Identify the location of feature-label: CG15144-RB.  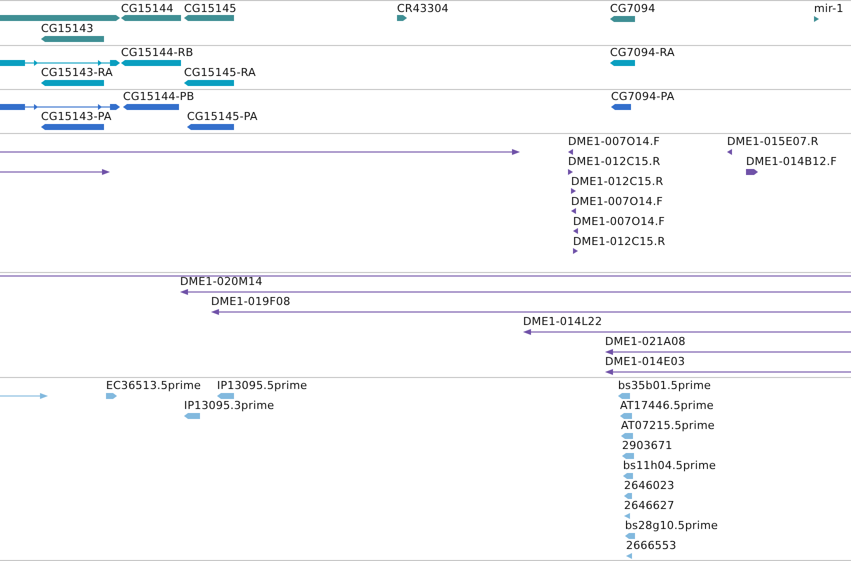
(157, 52).